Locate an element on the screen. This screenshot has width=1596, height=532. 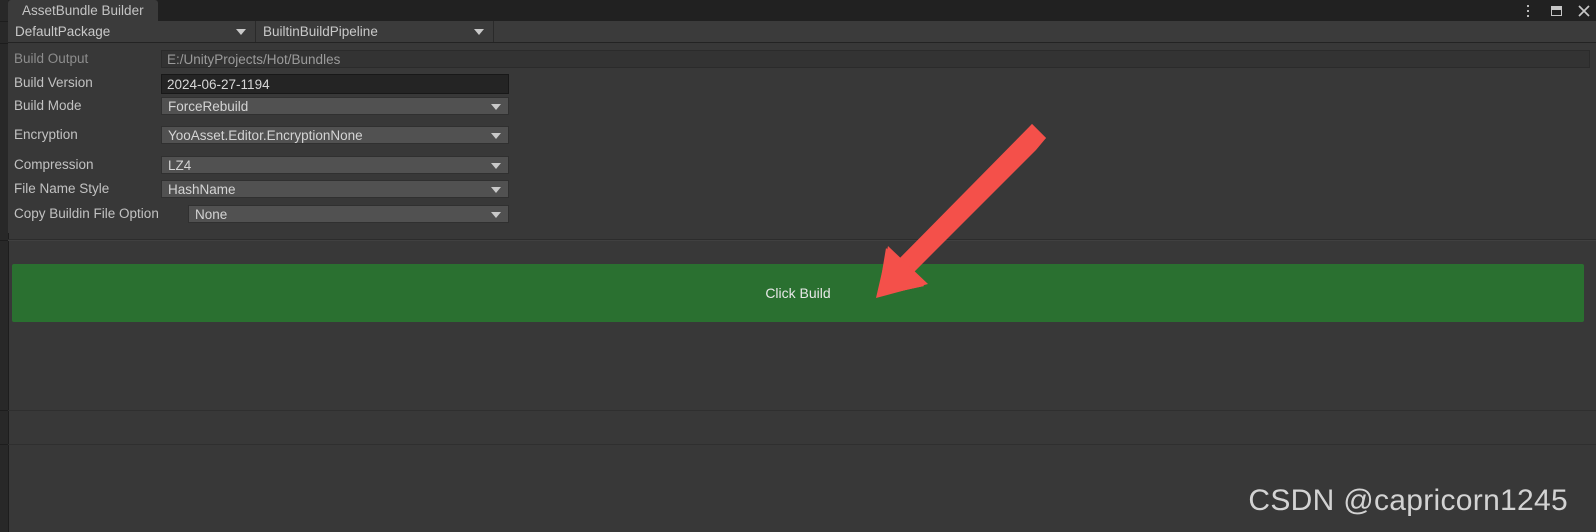
pipeline-selector: BuiltinBuildPipeline is located at coordinates (375, 31).